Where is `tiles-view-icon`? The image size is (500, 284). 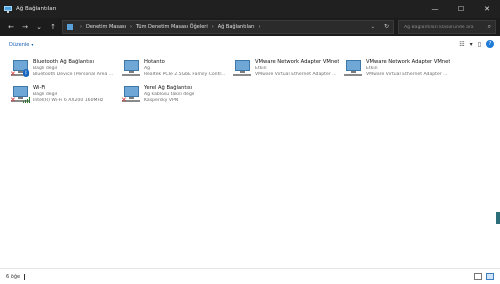
tiles-view-icon is located at coordinates (490, 276).